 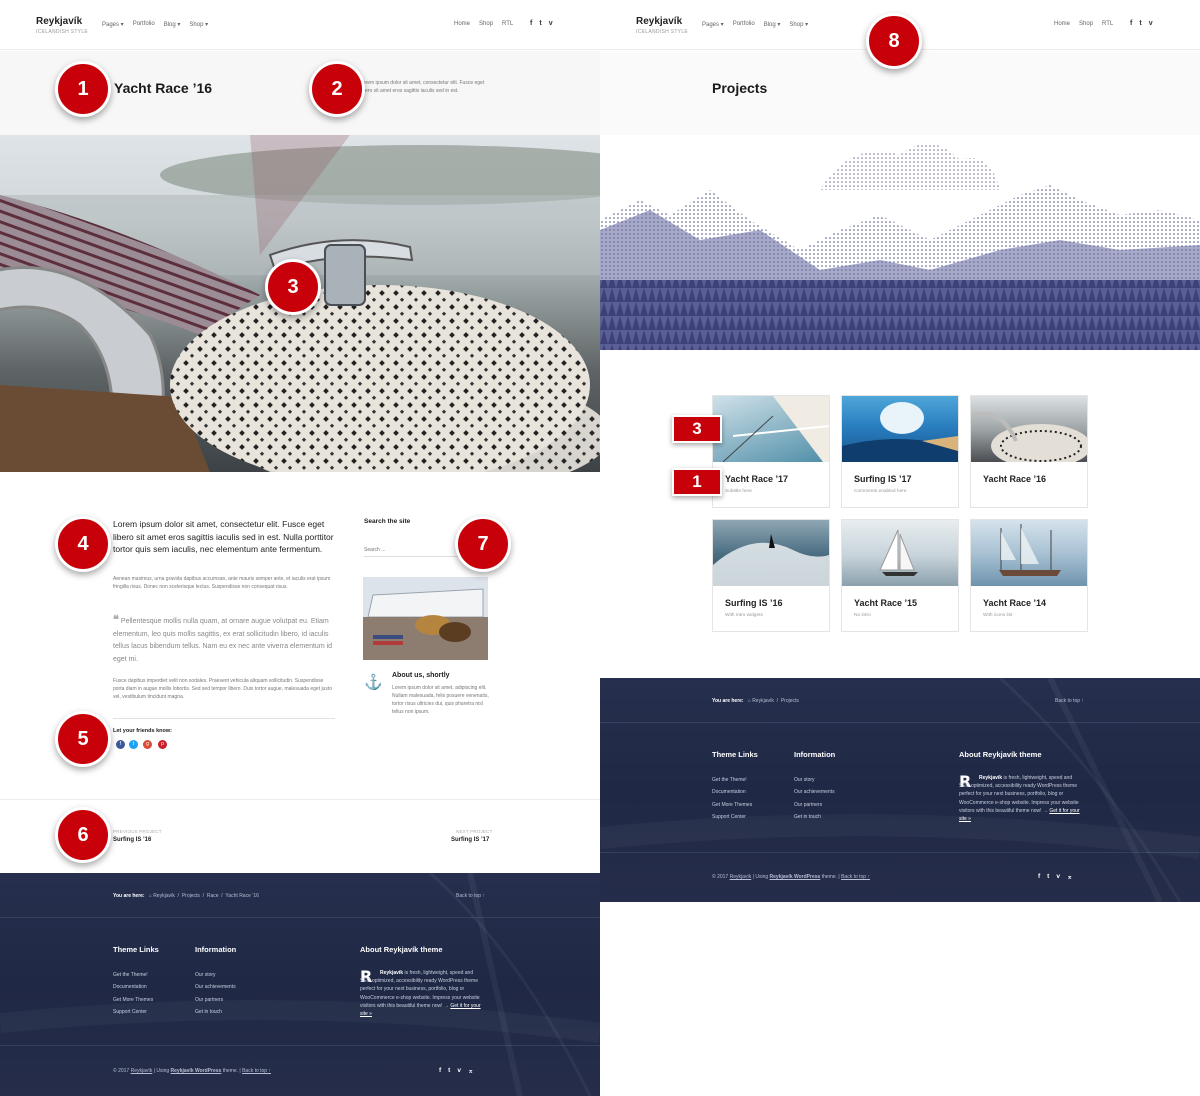 I want to click on project-title: Yacht Race ’16, so click(x=1014, y=479).